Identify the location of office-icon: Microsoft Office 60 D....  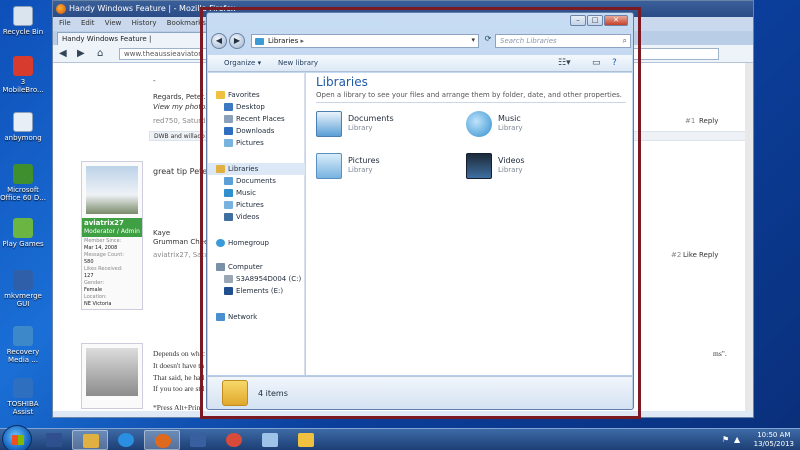
(23, 183).